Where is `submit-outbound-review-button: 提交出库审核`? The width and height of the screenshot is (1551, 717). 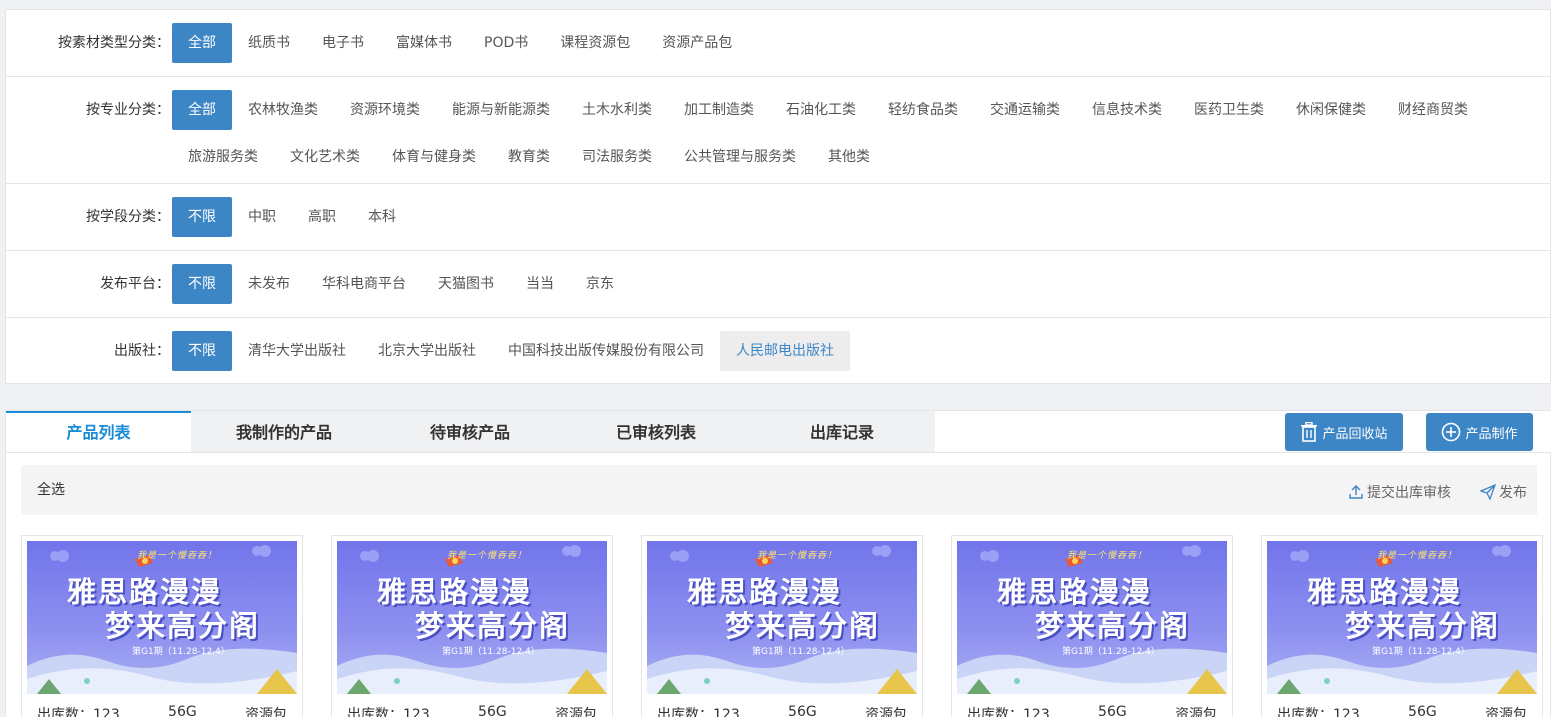
submit-outbound-review-button: 提交出库审核 is located at coordinates (1399, 492).